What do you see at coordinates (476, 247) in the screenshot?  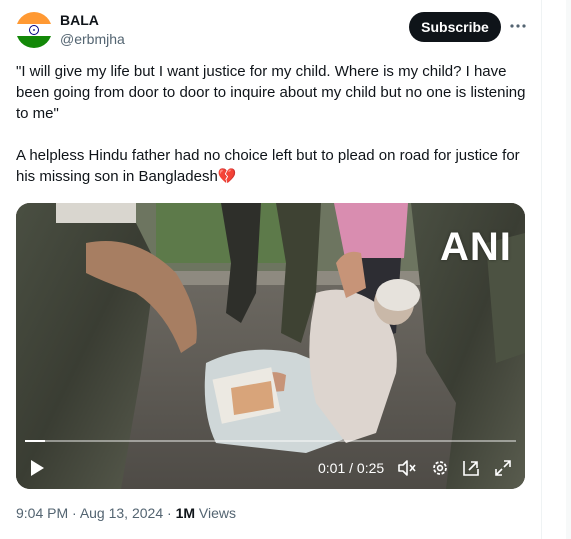 I see `ani-watermark: ANI` at bounding box center [476, 247].